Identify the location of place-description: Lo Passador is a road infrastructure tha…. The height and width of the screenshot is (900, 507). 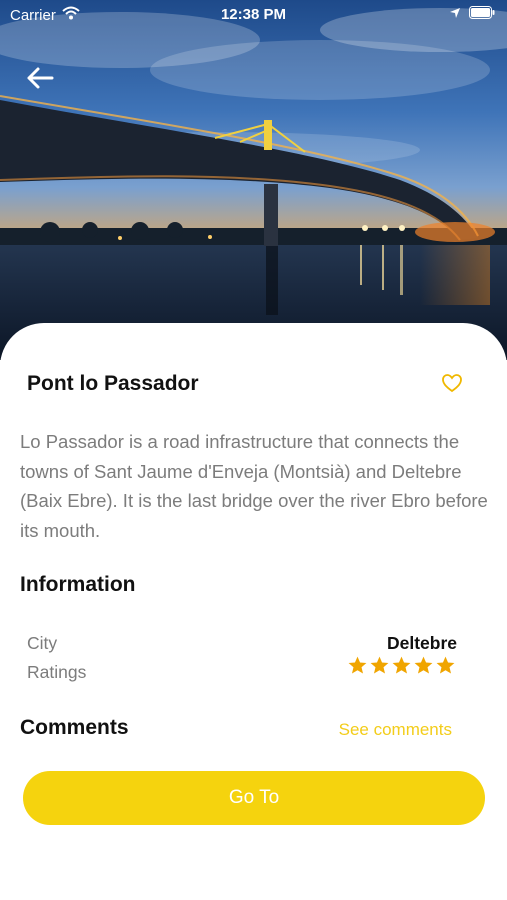
(254, 486).